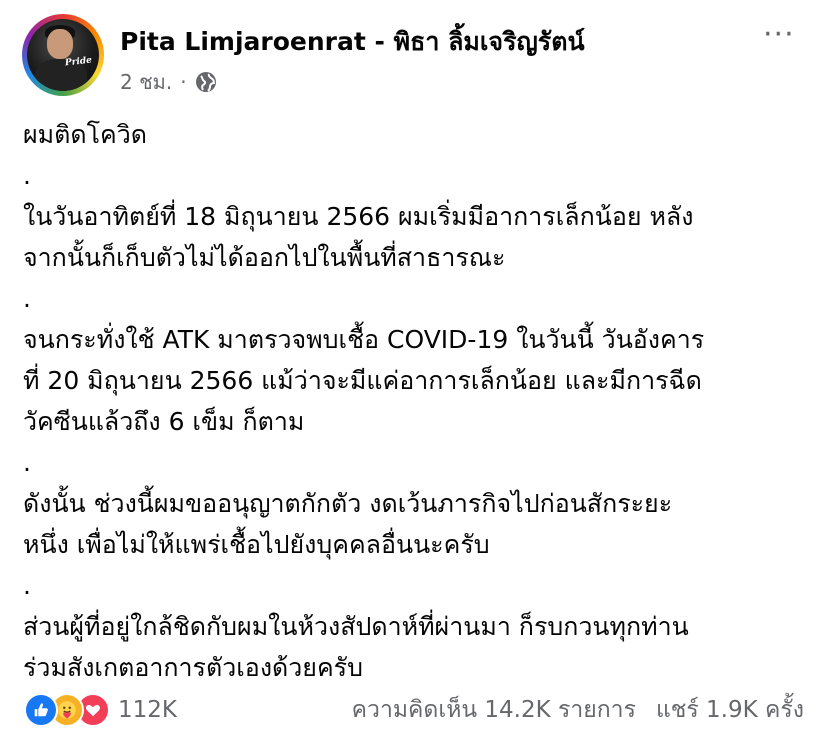 The width and height of the screenshot is (828, 742). Describe the element at coordinates (147, 710) in the screenshot. I see `reactions-count: 112K` at that location.